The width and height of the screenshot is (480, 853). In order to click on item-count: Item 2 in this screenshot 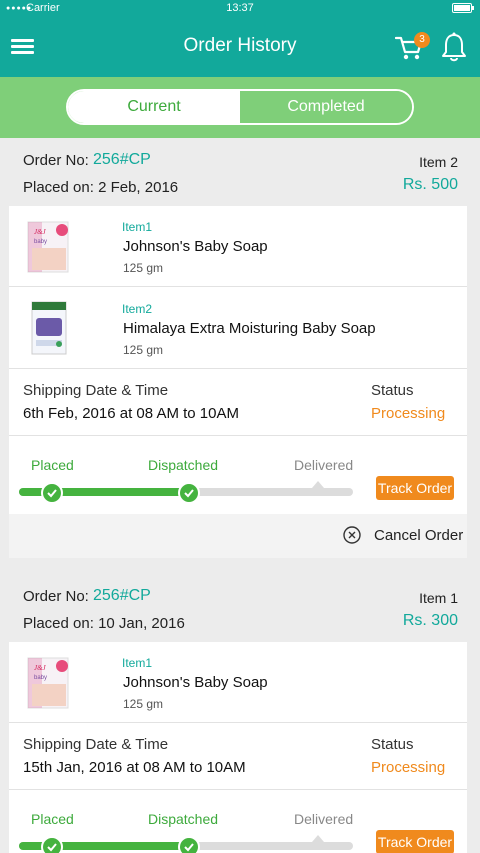, I will do `click(438, 162)`.